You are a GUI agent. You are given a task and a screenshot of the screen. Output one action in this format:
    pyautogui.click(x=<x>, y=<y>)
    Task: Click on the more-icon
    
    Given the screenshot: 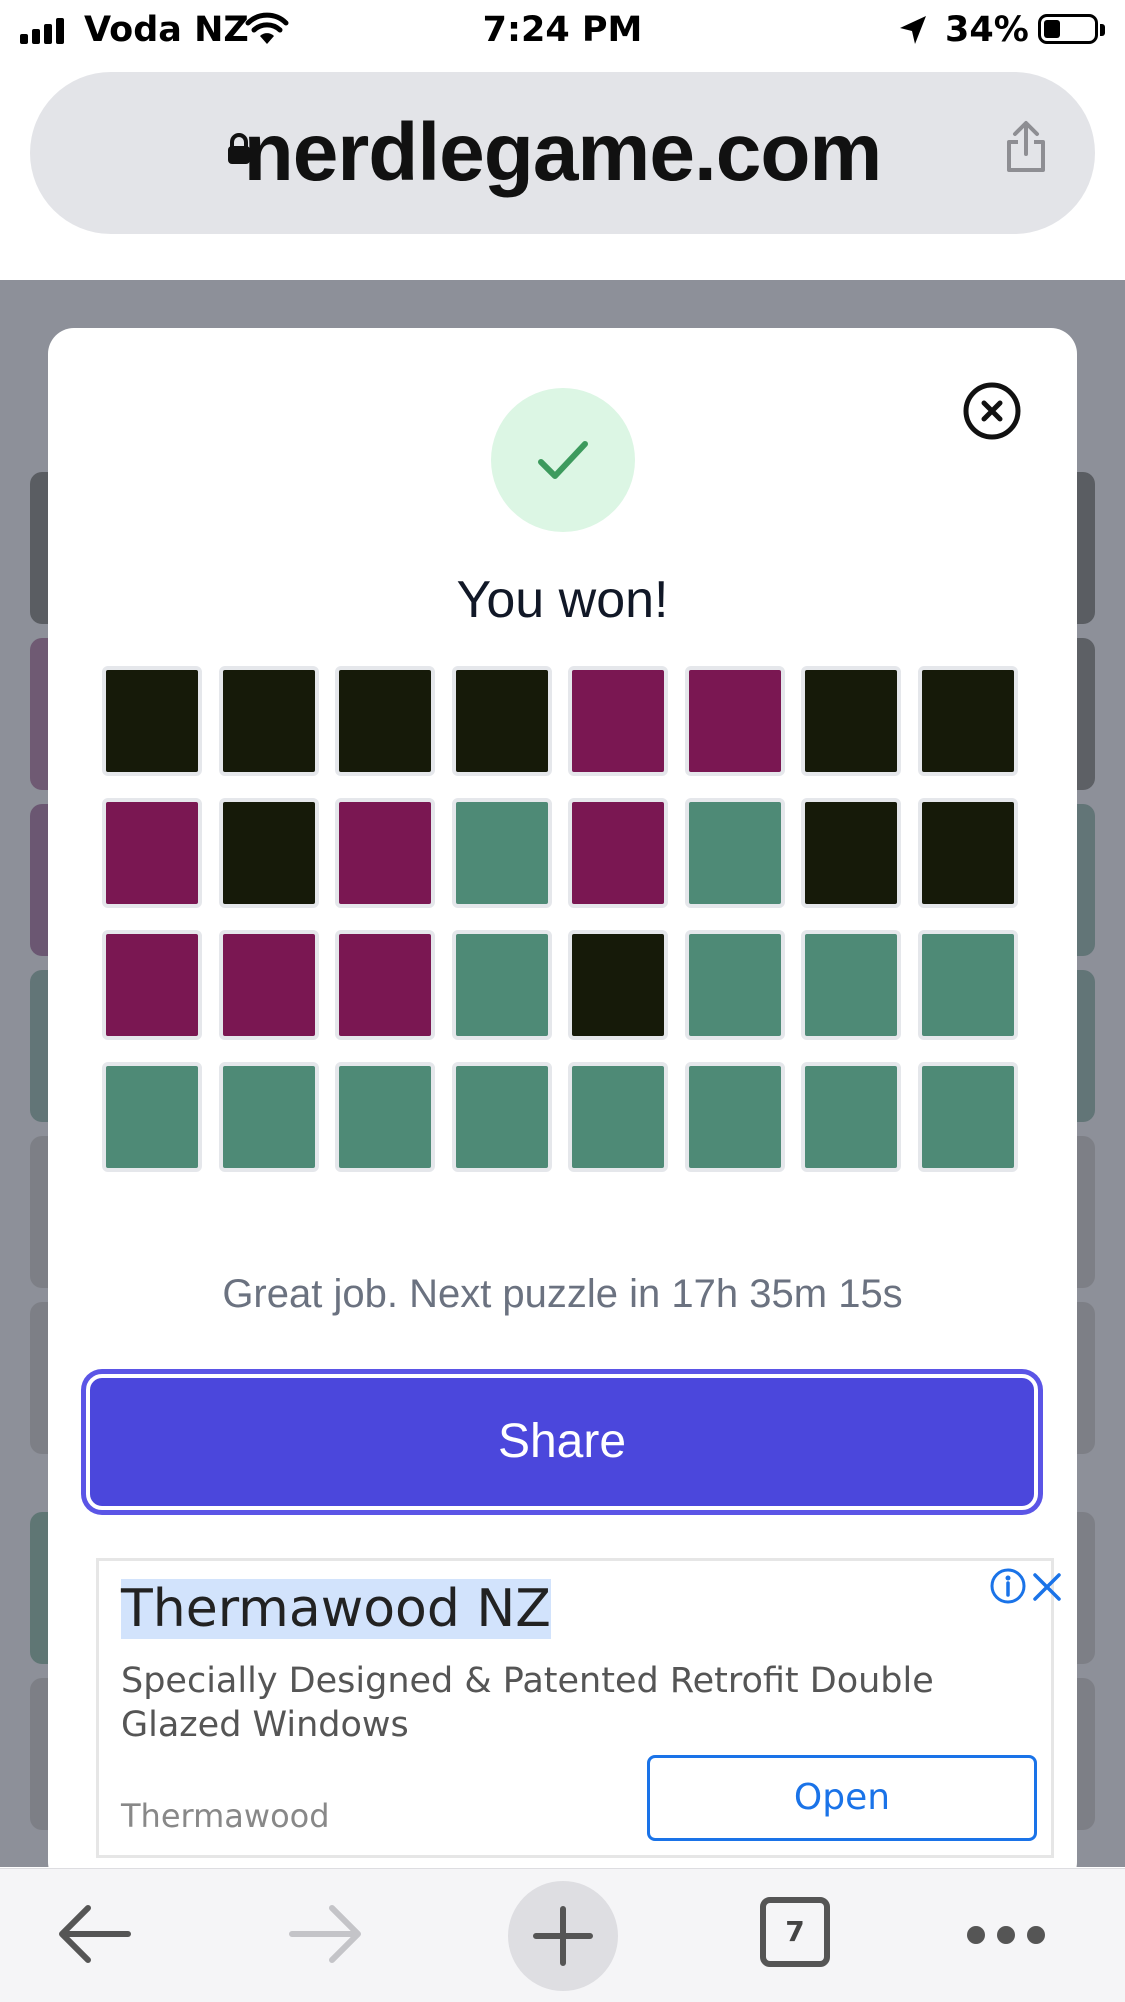 What is the action you would take?
    pyautogui.click(x=1006, y=1935)
    